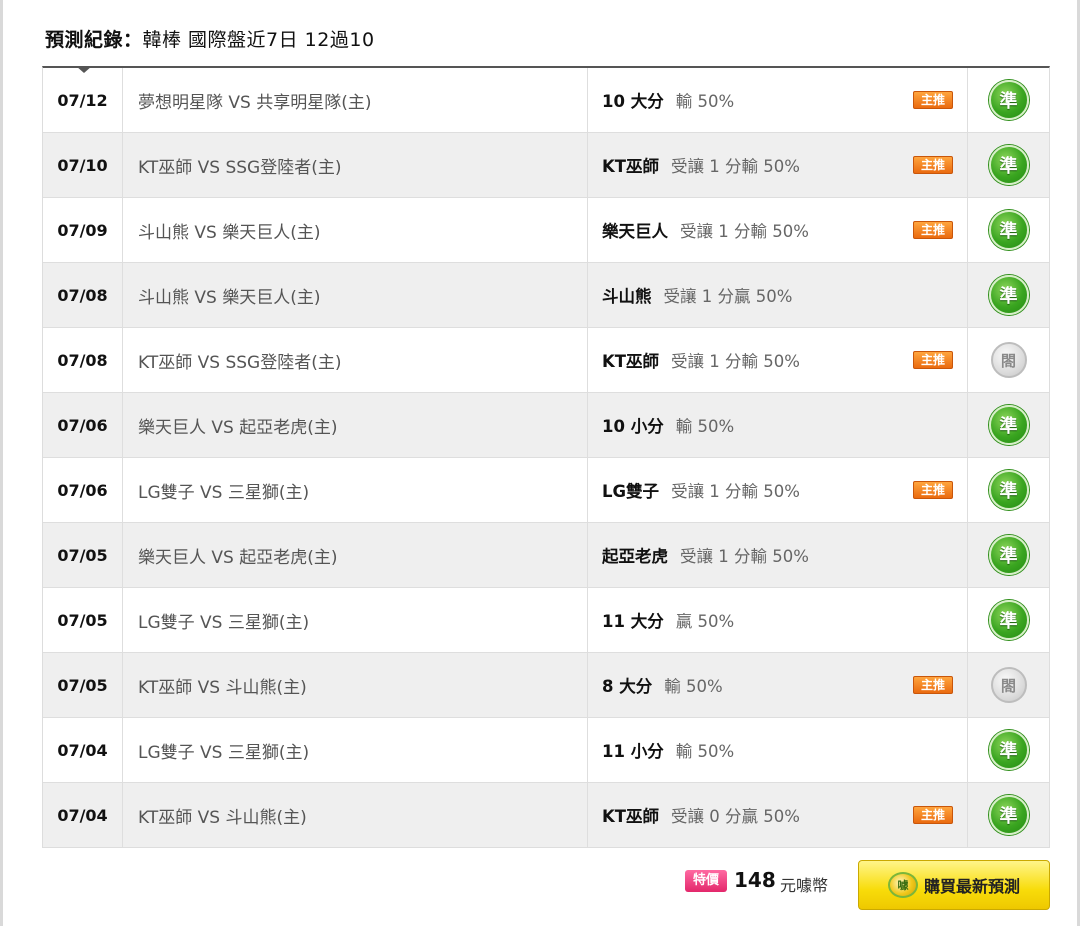 This screenshot has width=1080, height=926. Describe the element at coordinates (633, 426) in the screenshot. I see `pick-main: 10 小分` at that location.